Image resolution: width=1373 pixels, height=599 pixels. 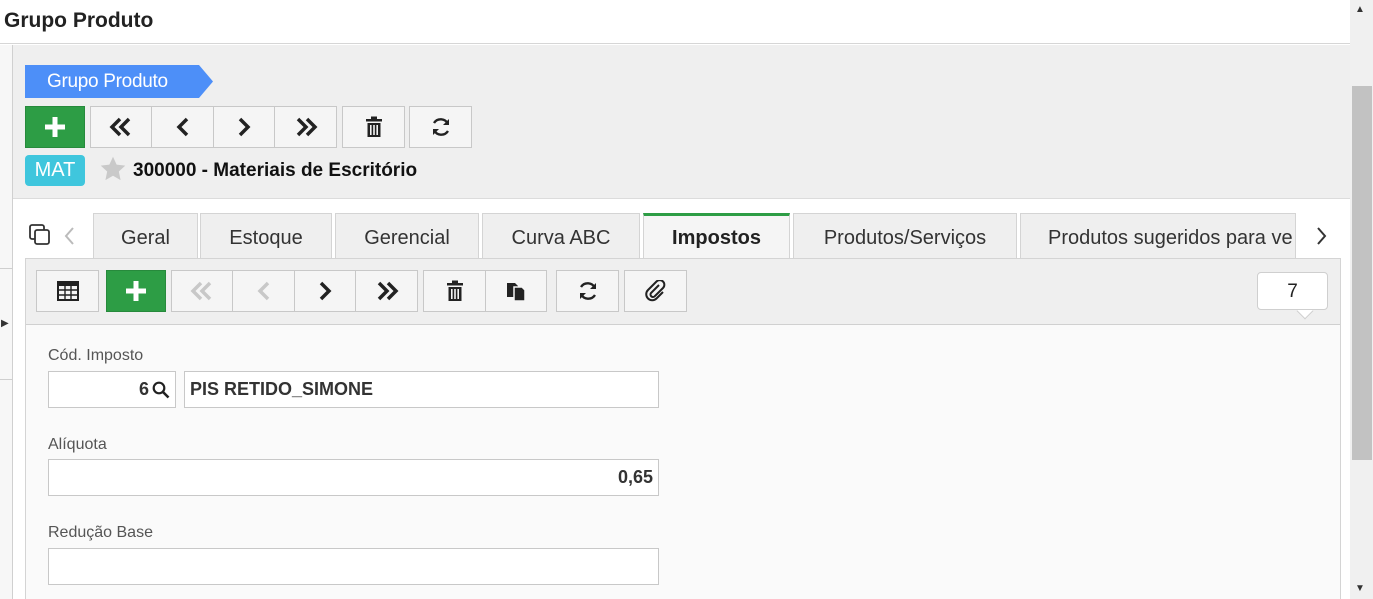 I want to click on tab-produtos-sugeridos: Produtos sugeridos para ve, so click(x=1158, y=235).